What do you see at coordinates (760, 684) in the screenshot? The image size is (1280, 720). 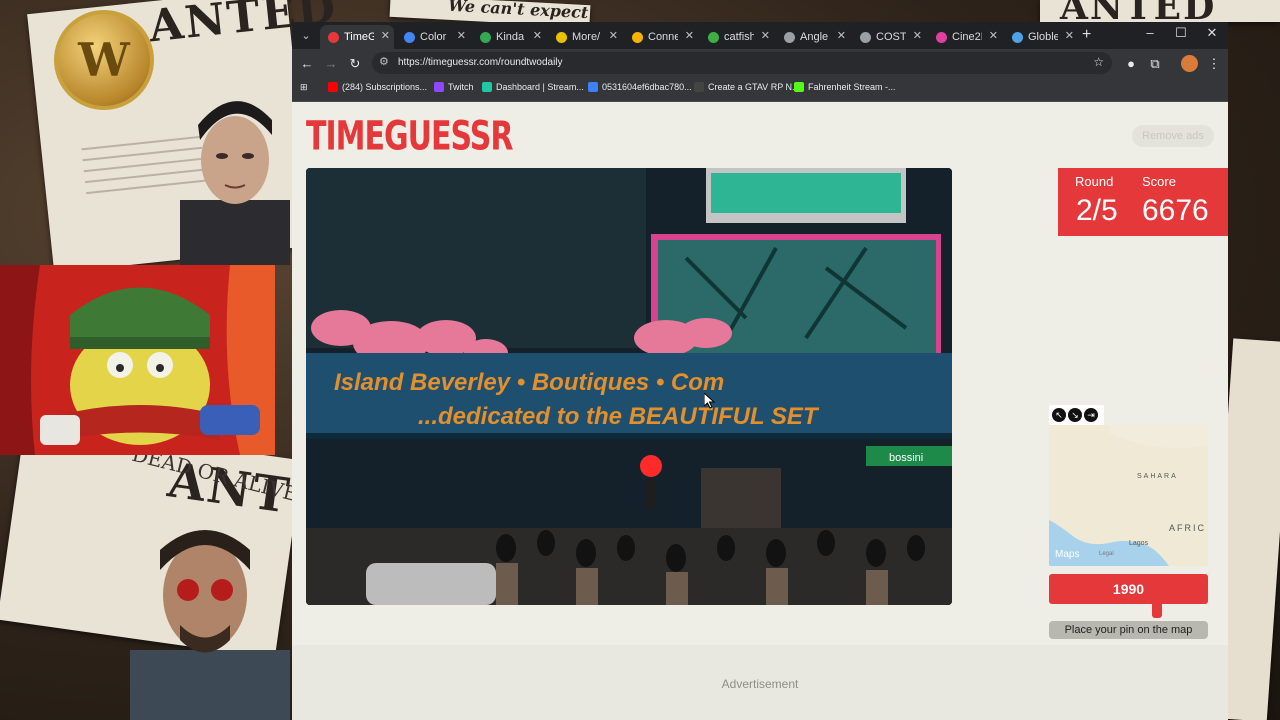 I see `advertisement-label: Advertisement` at bounding box center [760, 684].